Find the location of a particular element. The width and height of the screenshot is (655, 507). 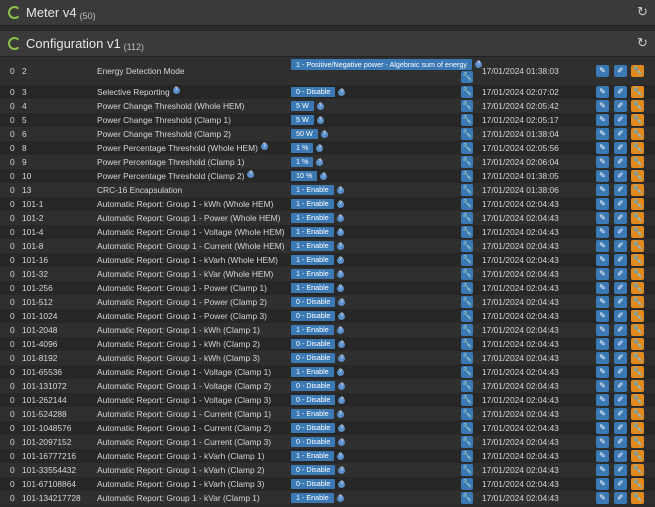

config-panel-header: Configuration v1 (112) ↻ is located at coordinates (327, 44).